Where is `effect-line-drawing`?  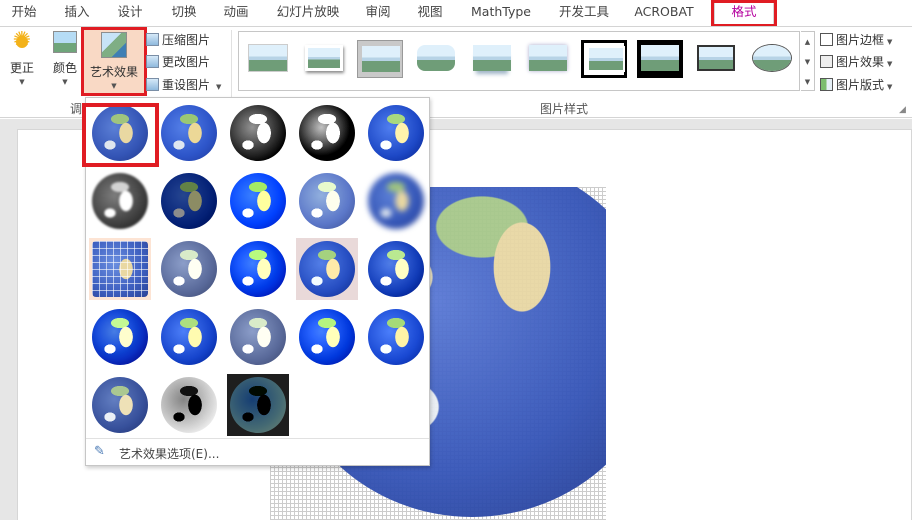
effect-line-drawing is located at coordinates (396, 133).